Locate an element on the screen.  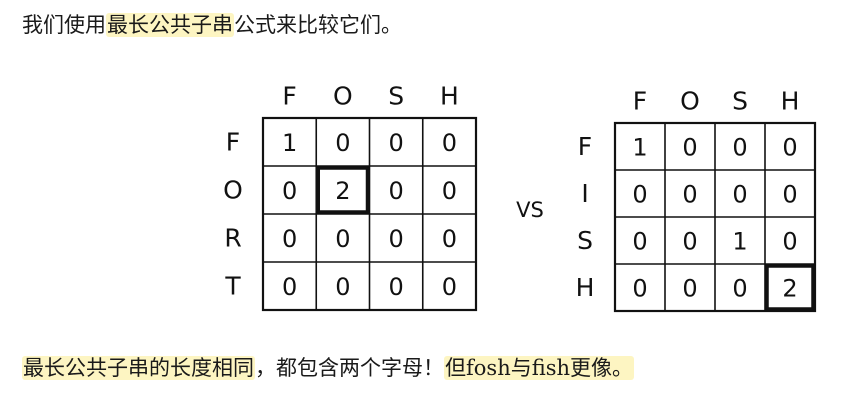
conclusion-highlight-1: 最长公共子串的长度相同 is located at coordinates (138, 368).